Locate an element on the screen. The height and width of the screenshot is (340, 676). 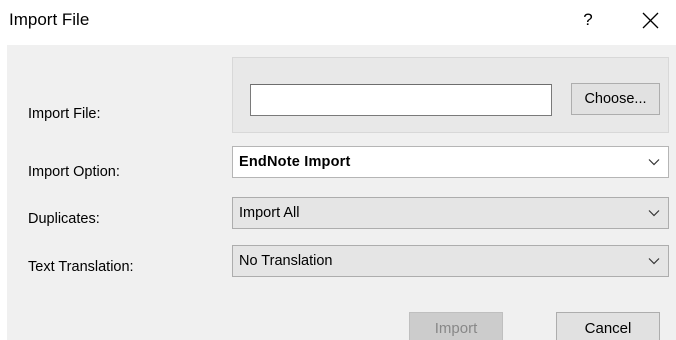
title-bar: Import File ? is located at coordinates (338, 22).